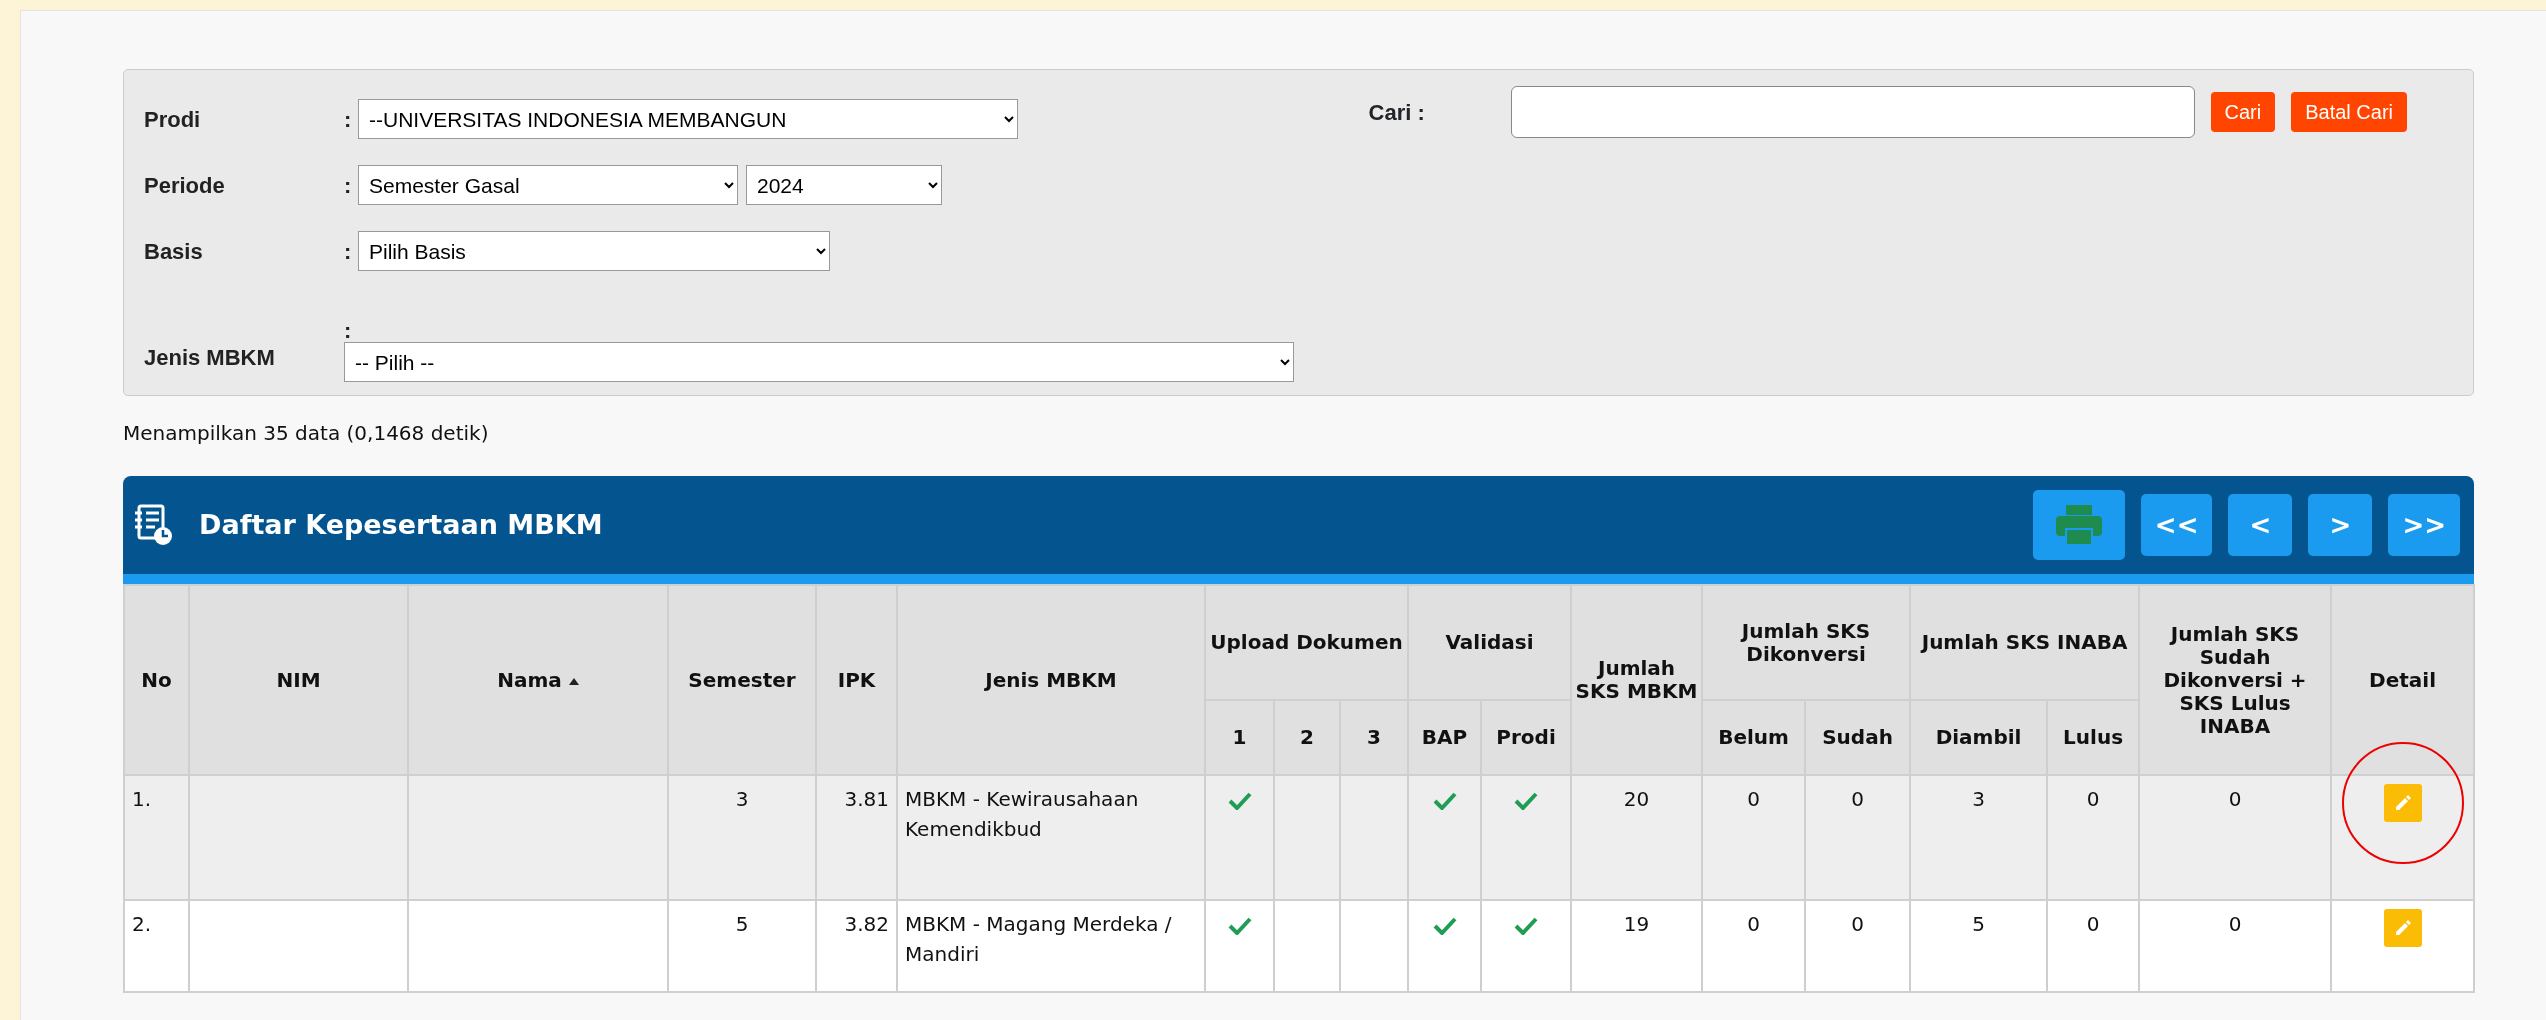 The width and height of the screenshot is (2546, 1020). What do you see at coordinates (1051, 680) in the screenshot?
I see `column-header: Jenis MBKM` at bounding box center [1051, 680].